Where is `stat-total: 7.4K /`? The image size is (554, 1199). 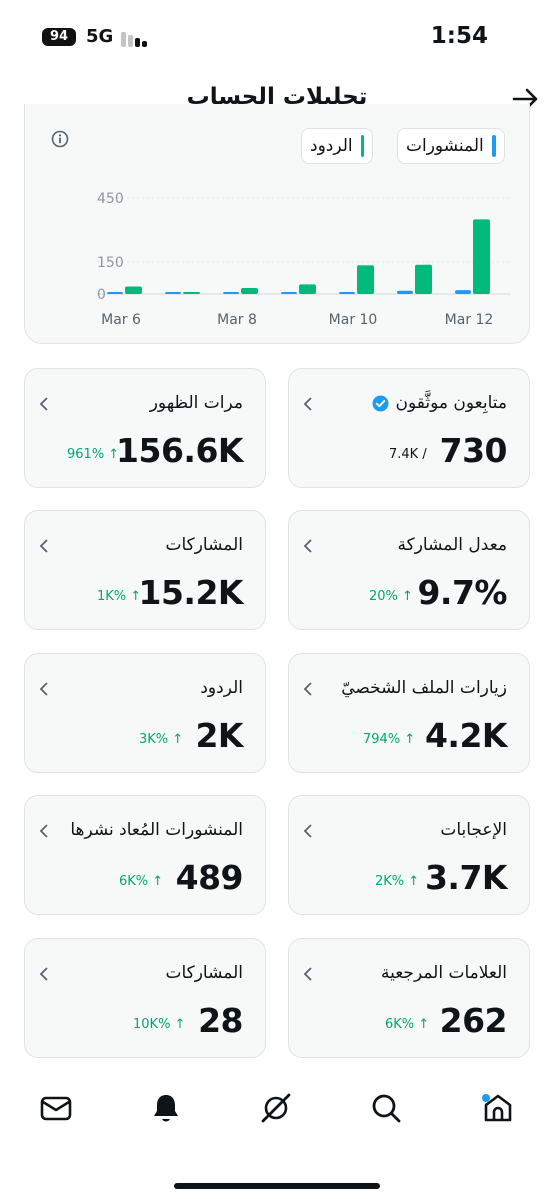 stat-total: 7.4K / is located at coordinates (408, 454).